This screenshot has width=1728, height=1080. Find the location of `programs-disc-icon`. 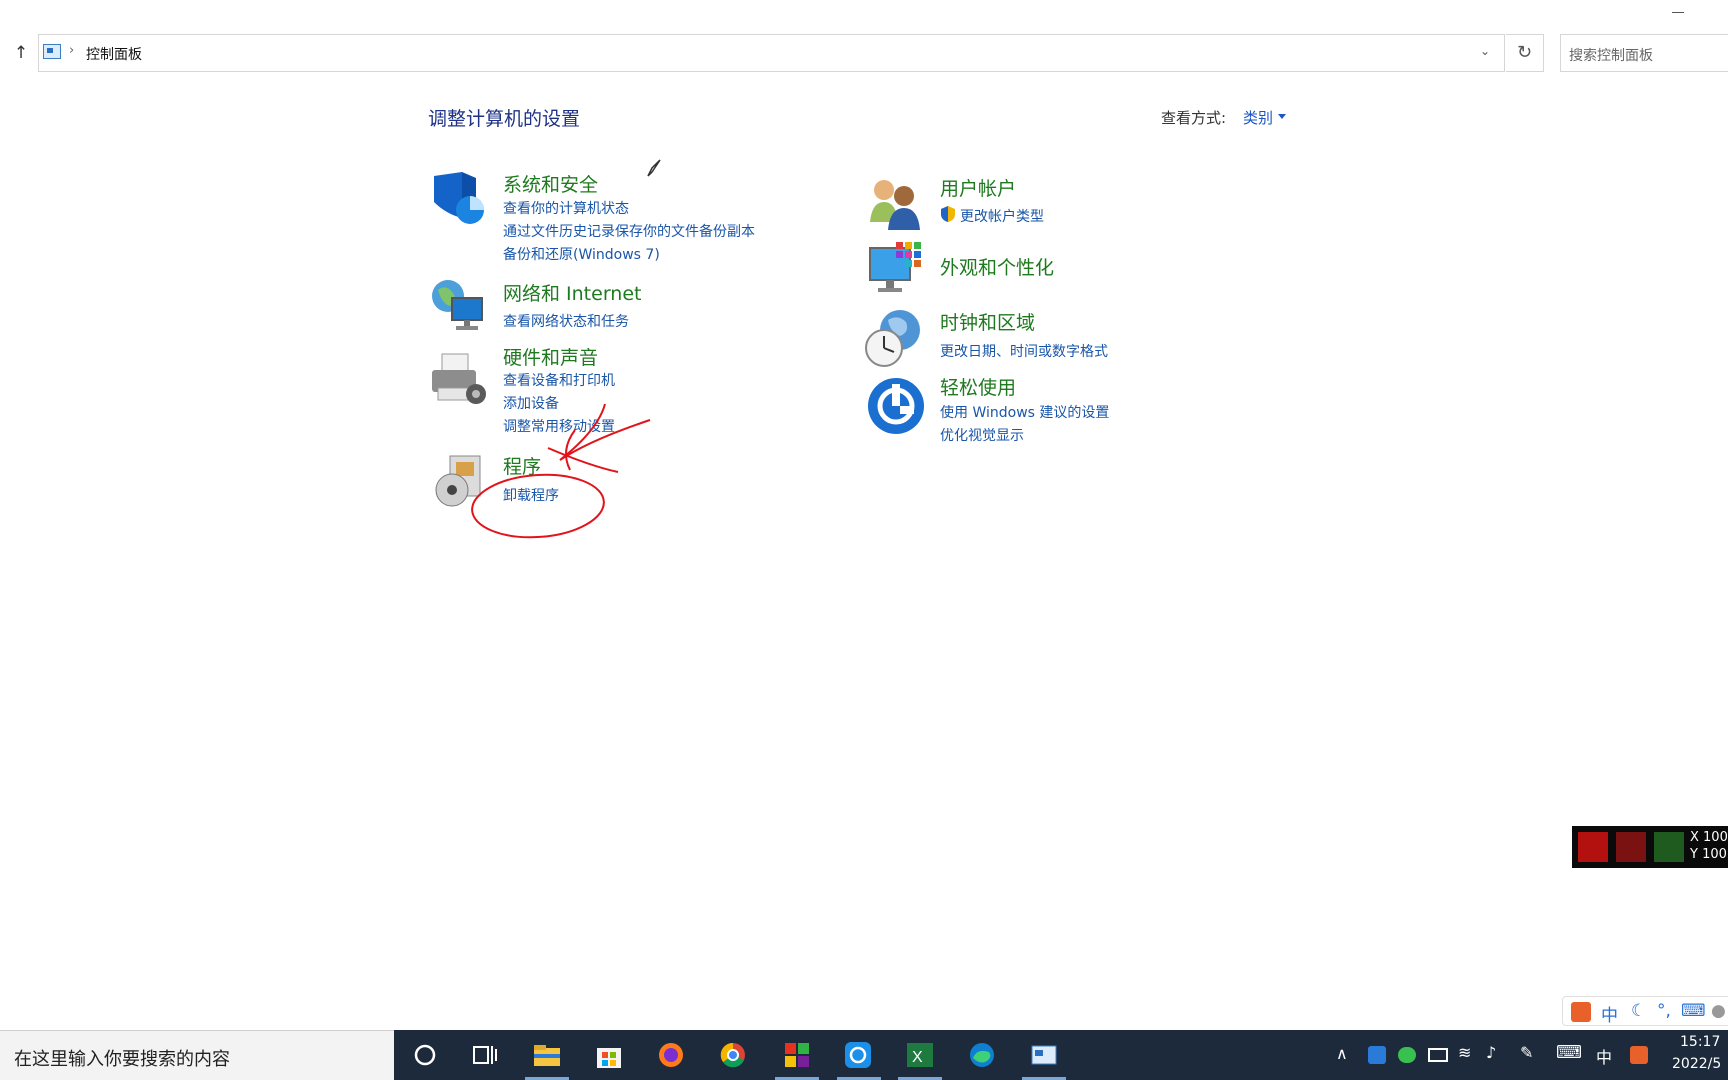

programs-disc-icon is located at coordinates (462, 482).